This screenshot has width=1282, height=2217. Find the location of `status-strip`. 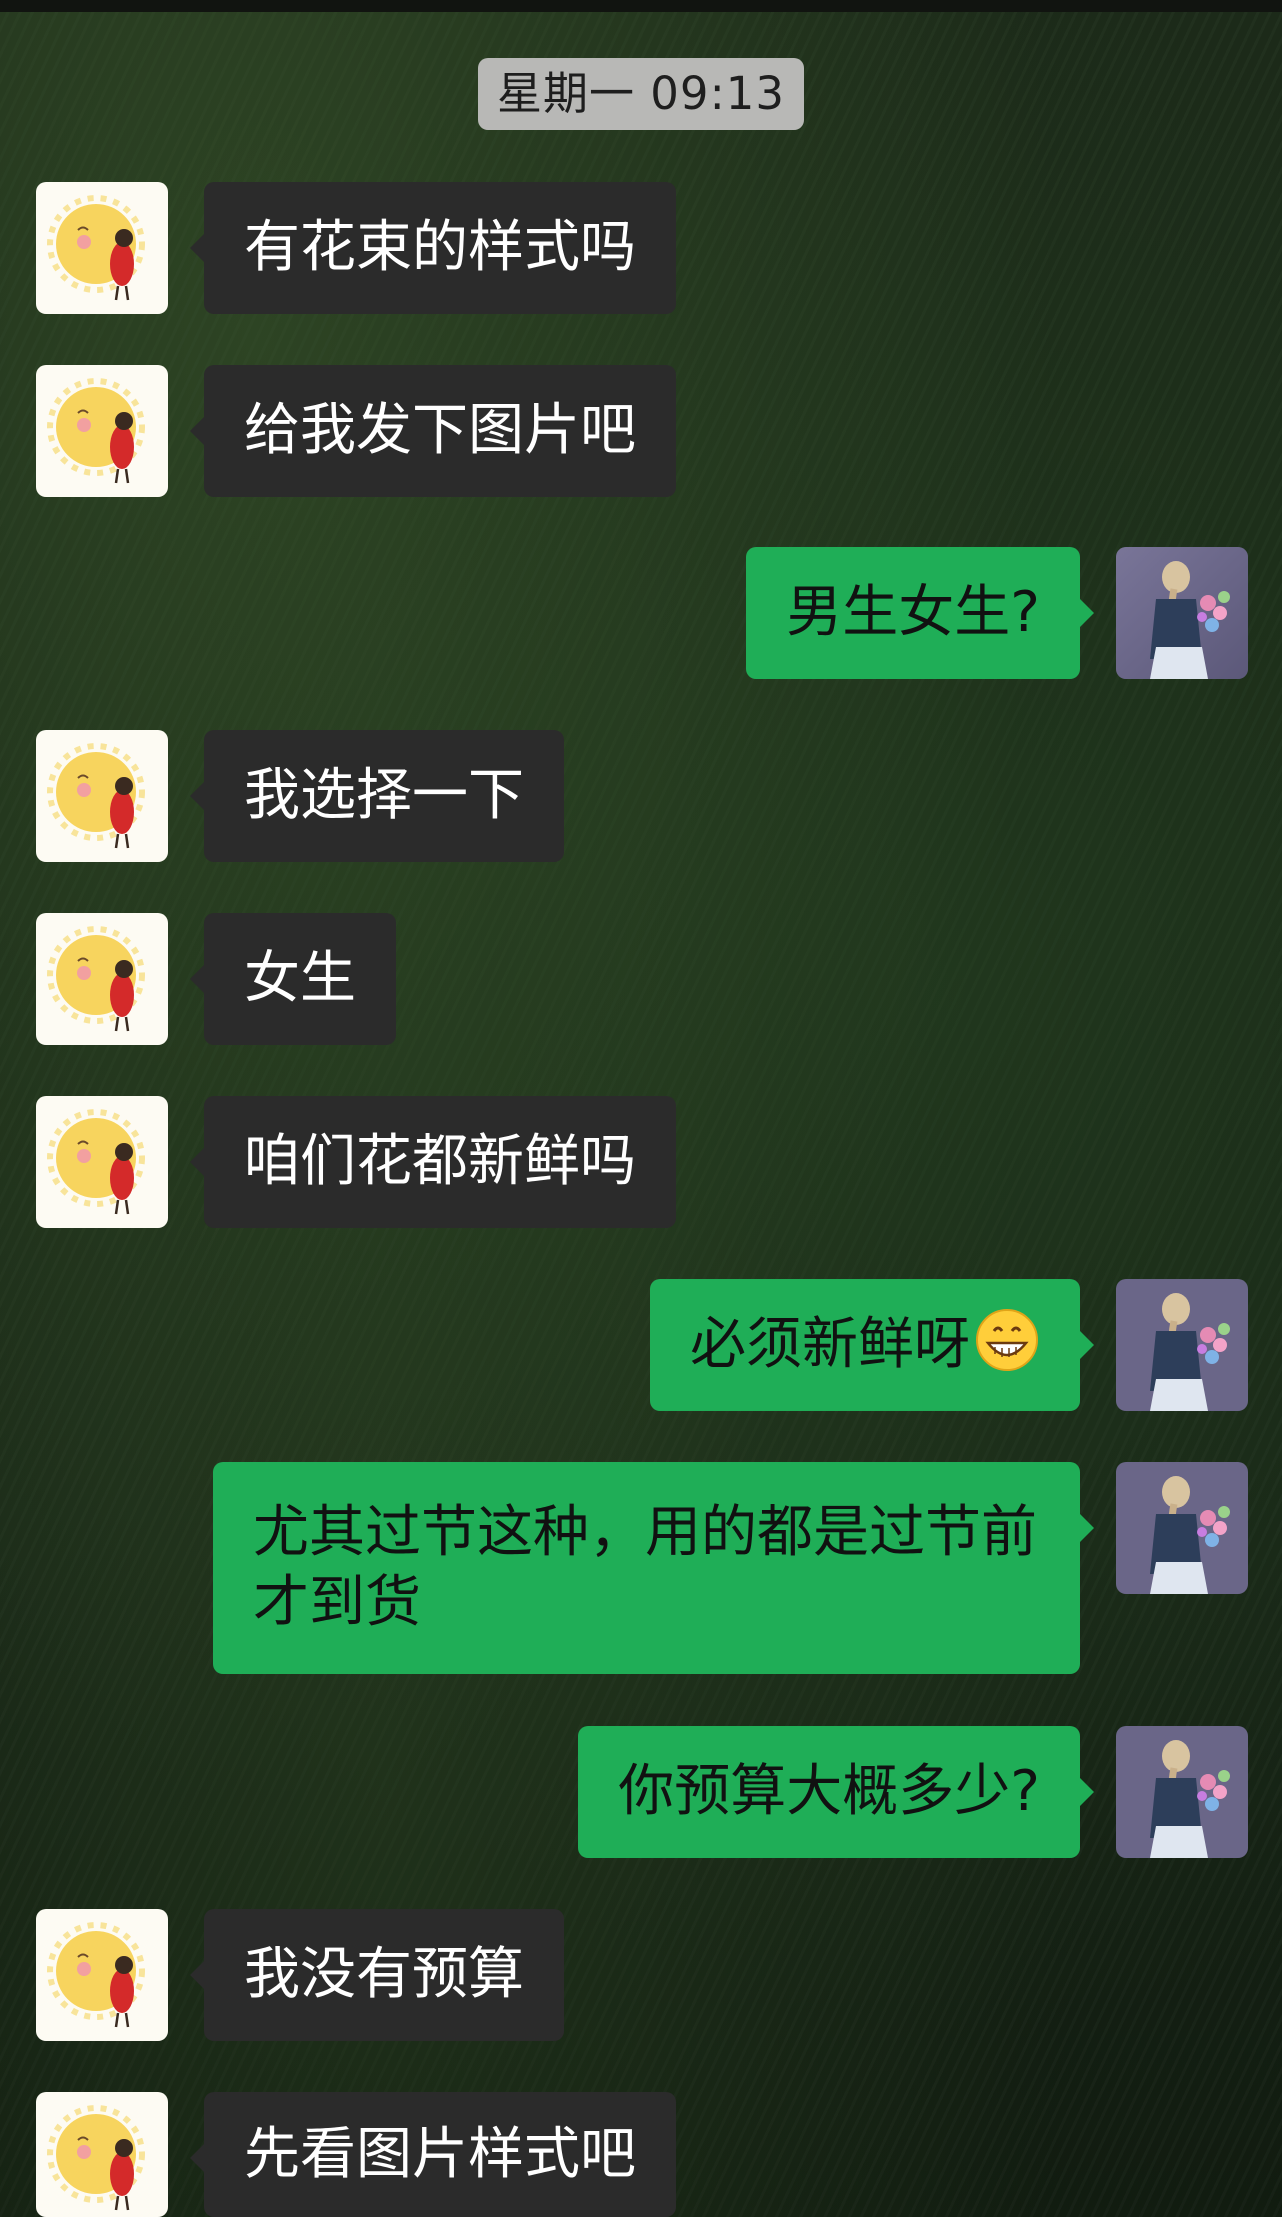

status-strip is located at coordinates (641, 6).